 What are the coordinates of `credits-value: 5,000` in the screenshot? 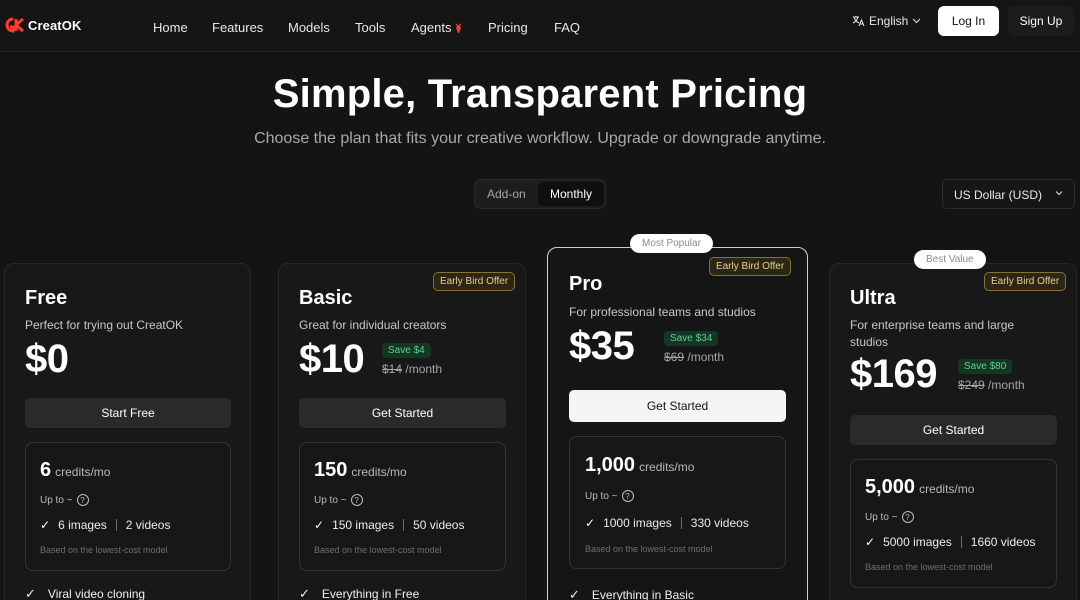 It's located at (890, 487).